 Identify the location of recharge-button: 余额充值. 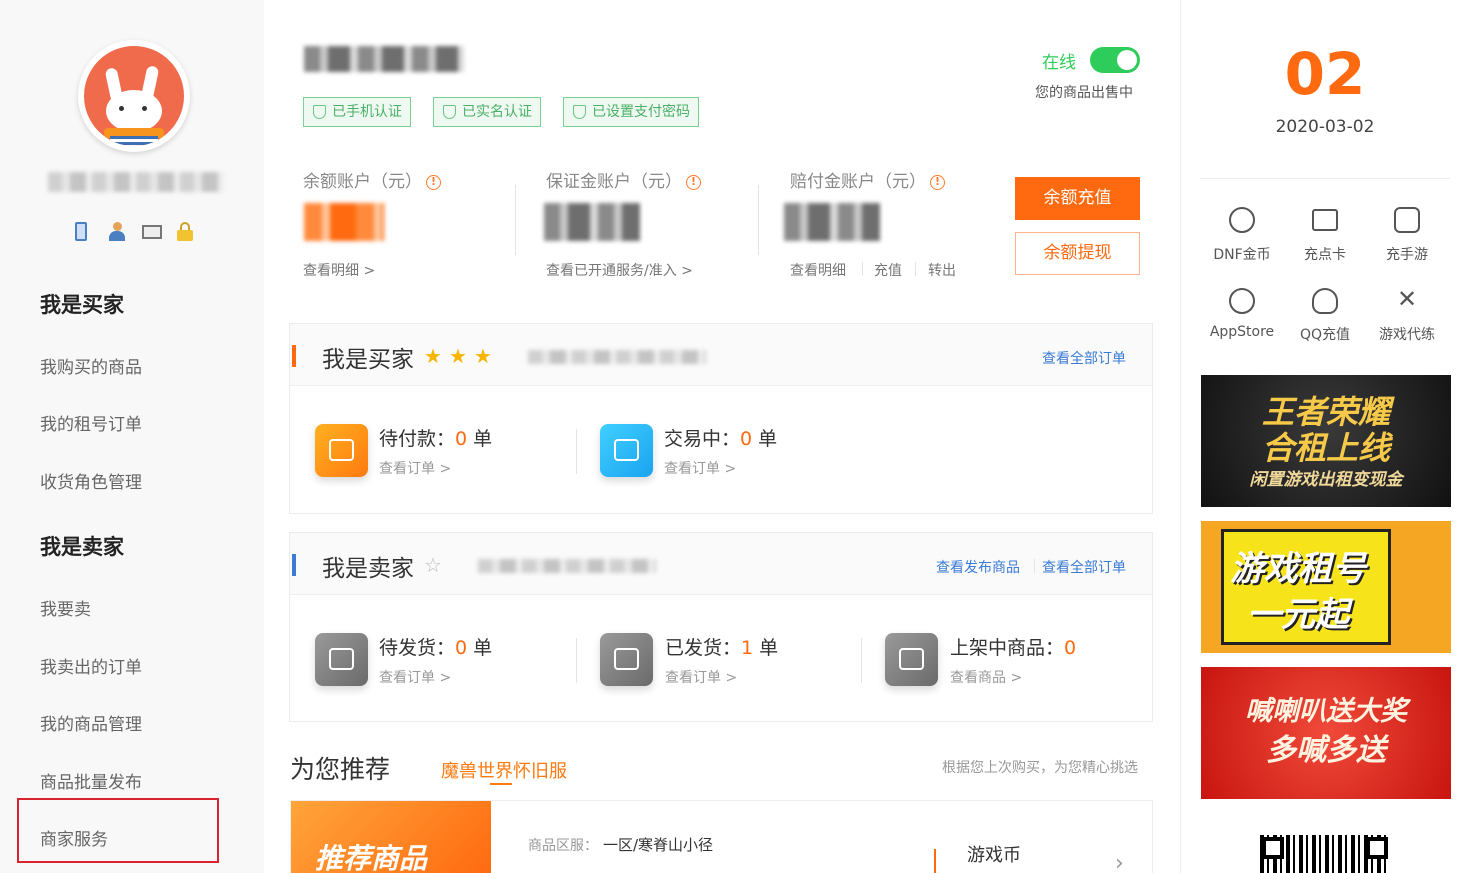
(1077, 198).